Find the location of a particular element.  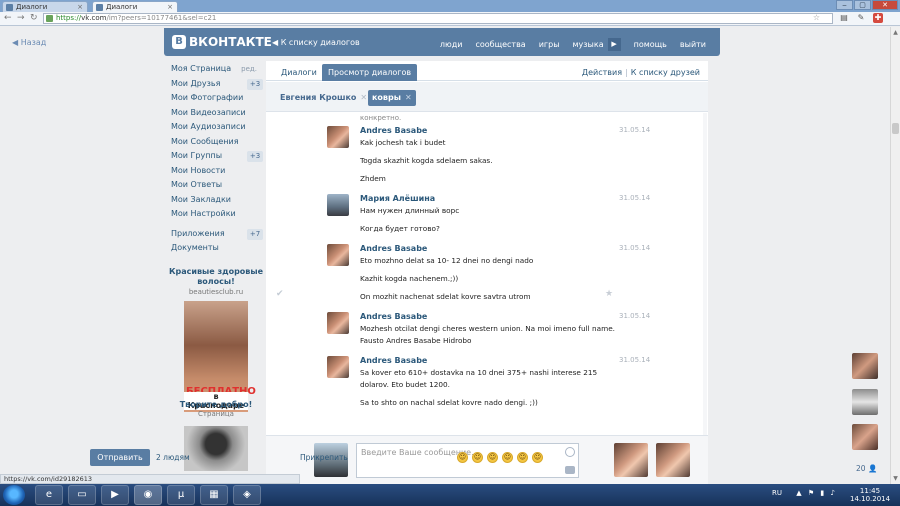

volume-icon: ♪ is located at coordinates (832, 493).